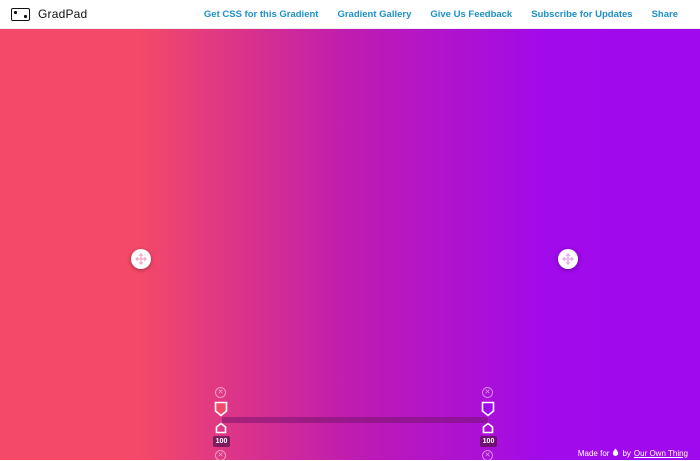  I want to click on logo: GradPad, so click(49, 14).